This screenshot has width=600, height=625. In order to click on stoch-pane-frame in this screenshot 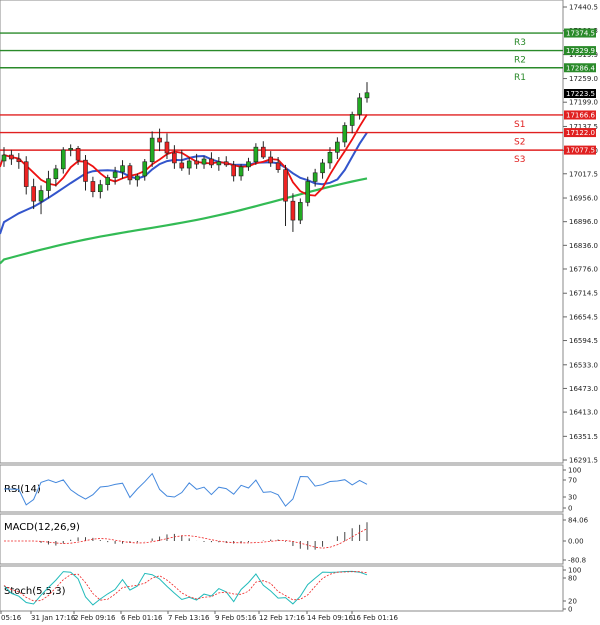, I will do `click(282, 588)`.